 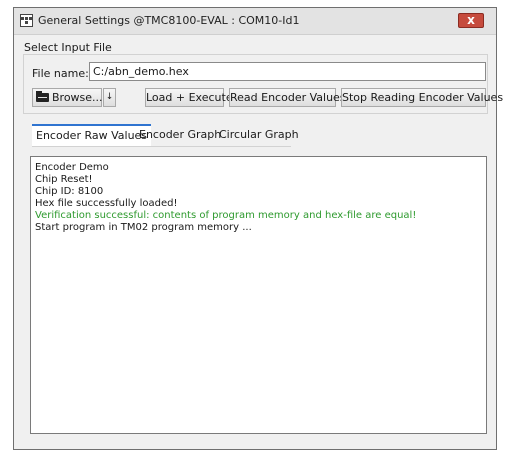 I want to click on app-icon, so click(x=26, y=20).